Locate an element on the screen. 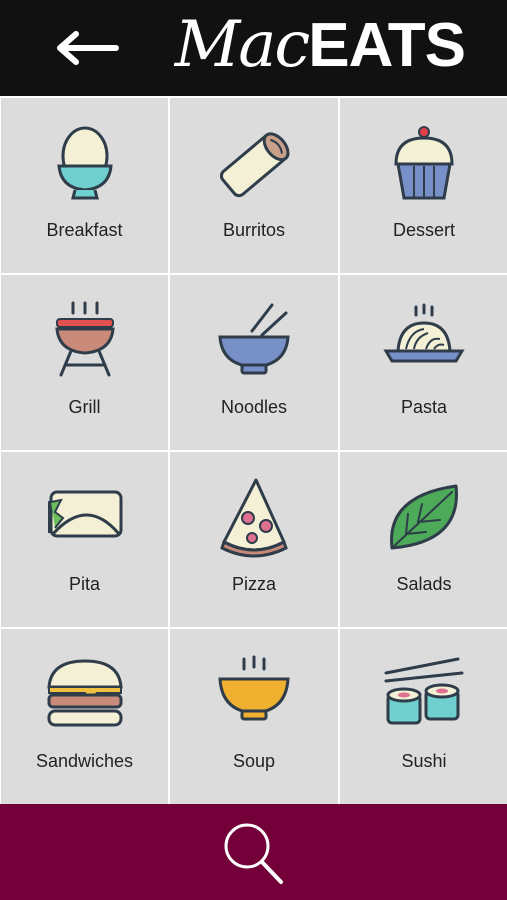  category-label: Sushi is located at coordinates (424, 761).